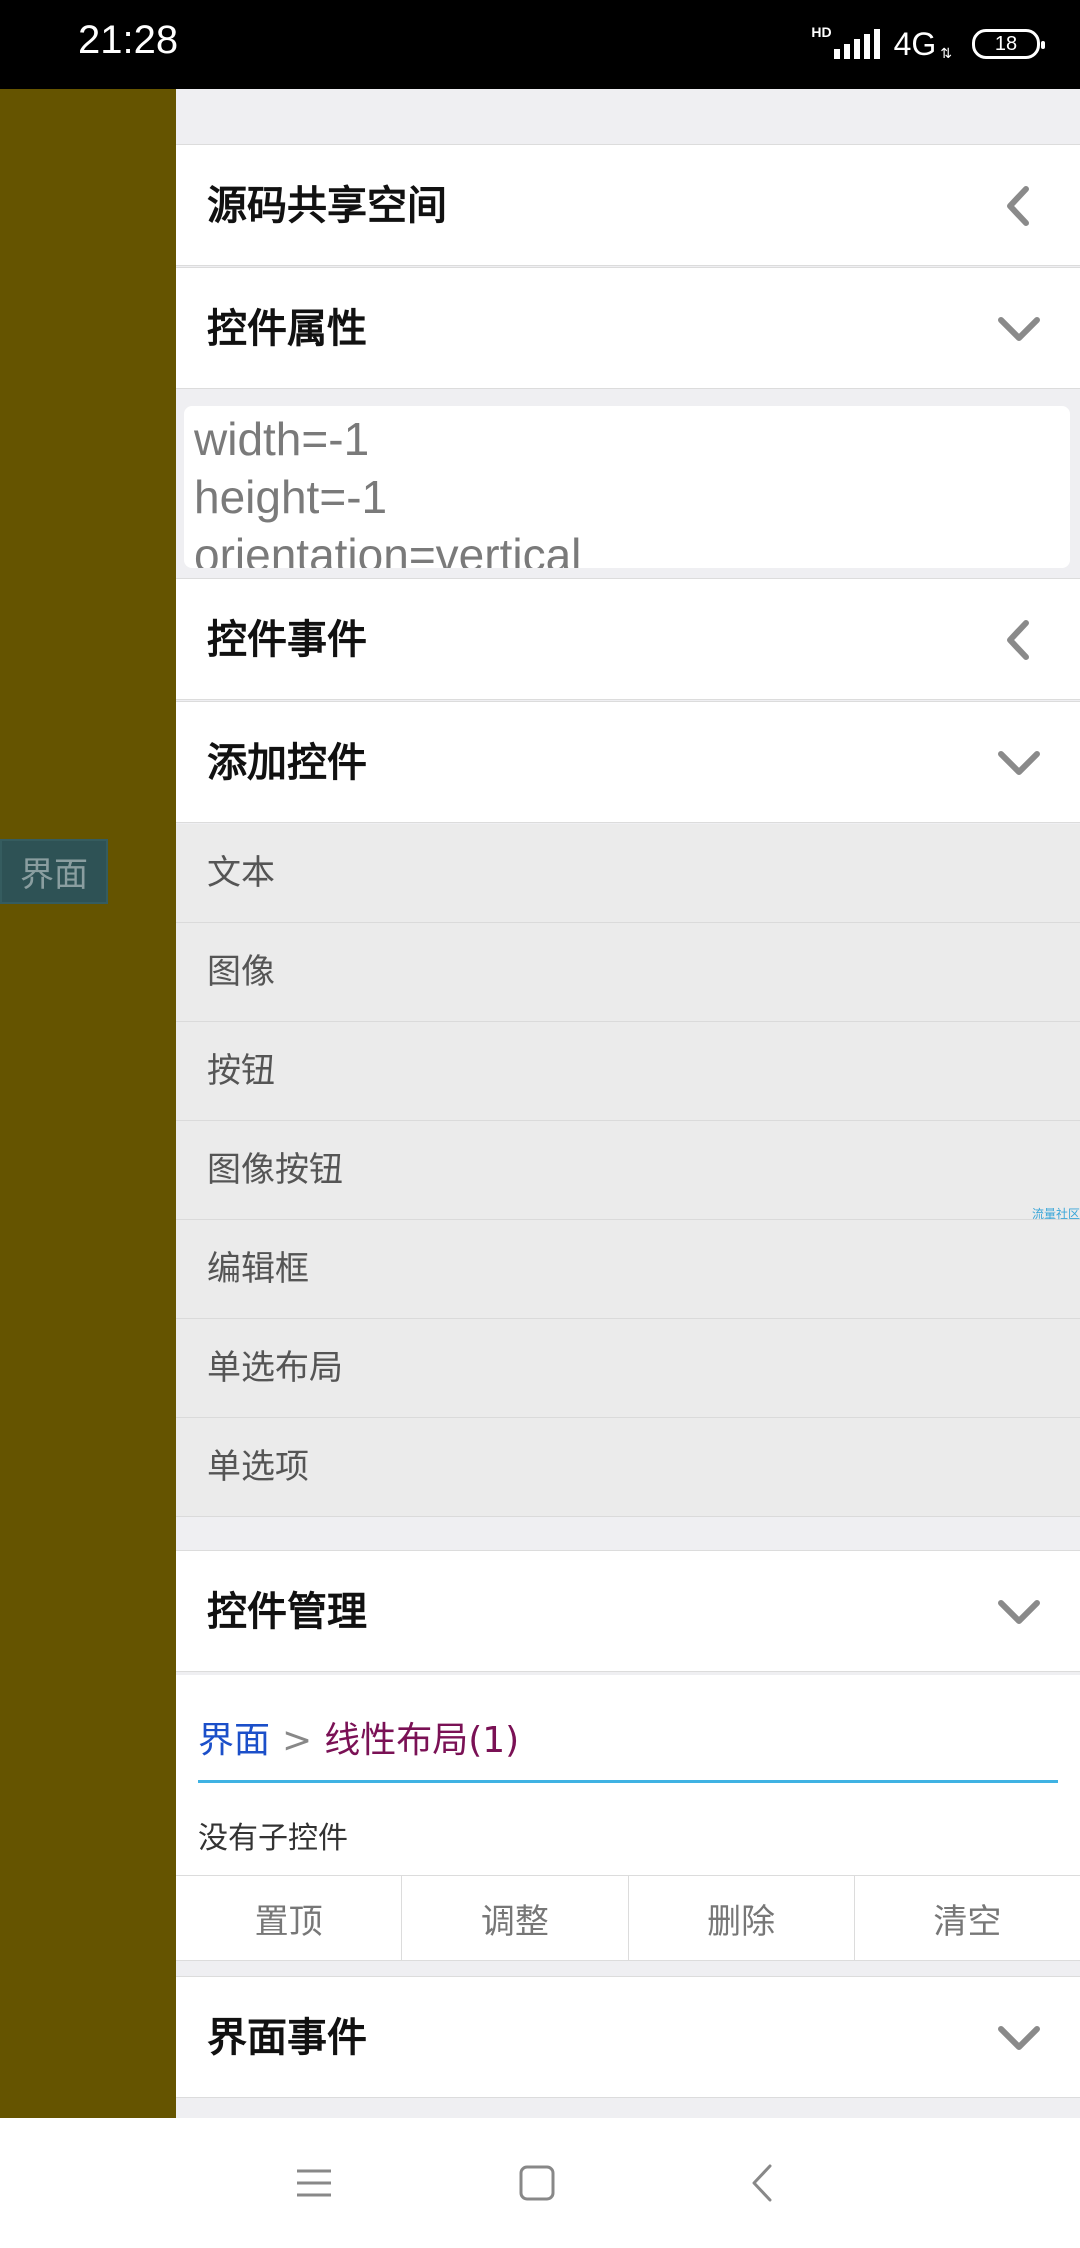  What do you see at coordinates (54, 871) in the screenshot?
I see `left-tab-ui: 界面` at bounding box center [54, 871].